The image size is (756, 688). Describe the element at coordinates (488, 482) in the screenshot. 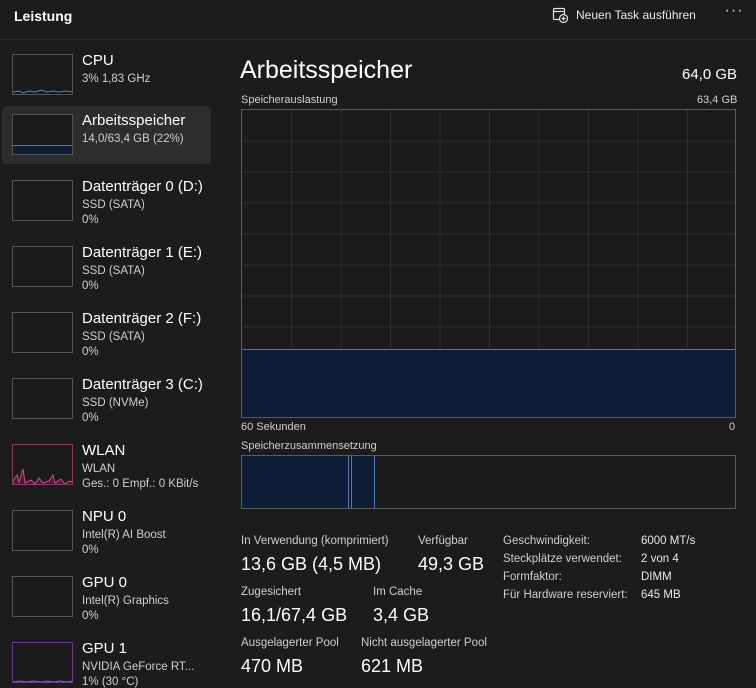

I see `memory-composition-bar` at that location.